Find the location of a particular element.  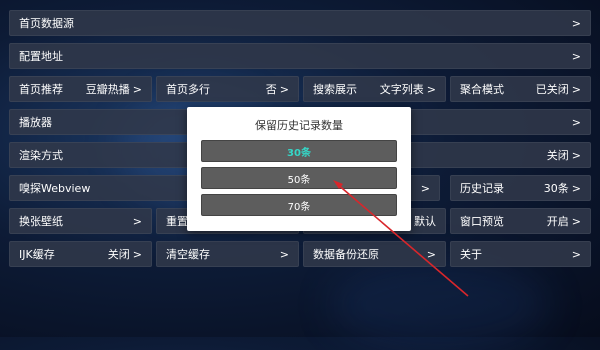

setting-label: 清空缓存 is located at coordinates (188, 254).